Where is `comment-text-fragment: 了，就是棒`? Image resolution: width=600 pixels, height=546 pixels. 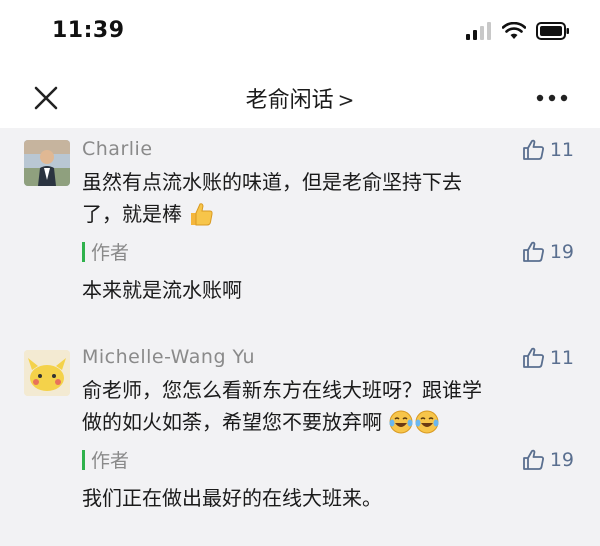 comment-text-fragment: 了，就是棒 is located at coordinates (132, 214).